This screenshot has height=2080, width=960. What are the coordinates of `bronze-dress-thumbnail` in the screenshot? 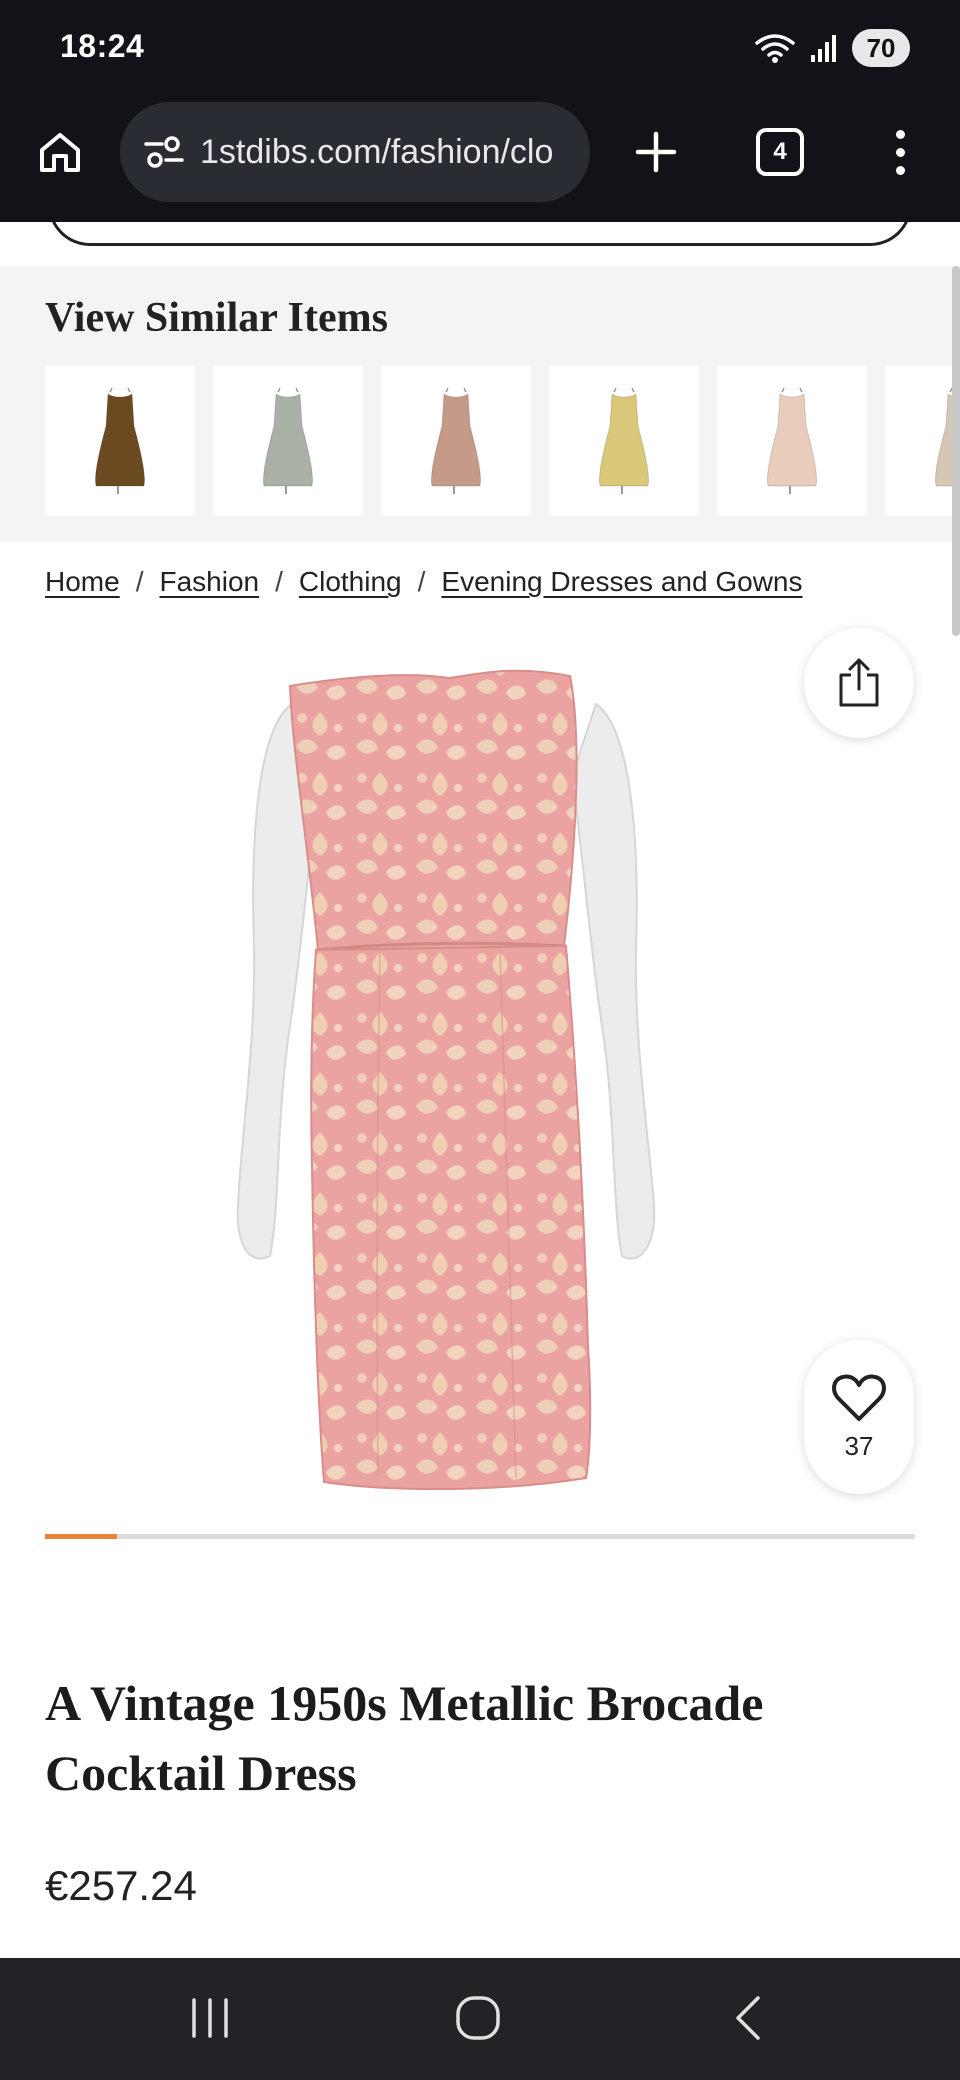 It's located at (120, 440).